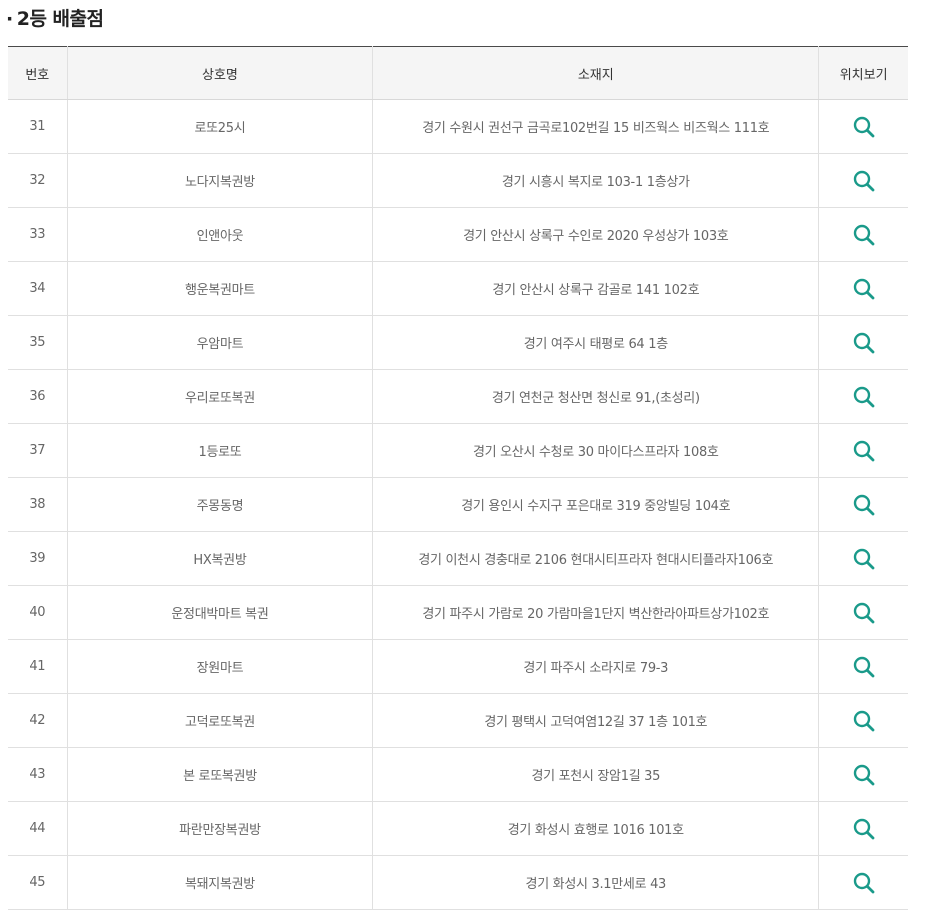  What do you see at coordinates (219, 666) in the screenshot?
I see `store-name: 장원마트` at bounding box center [219, 666].